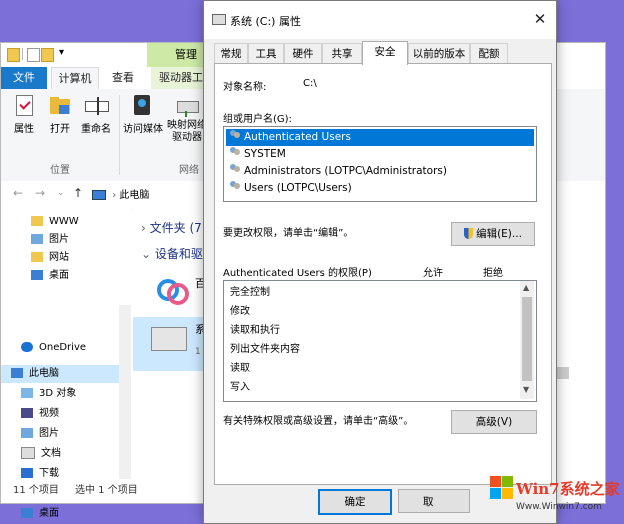 The width and height of the screenshot is (624, 524). Describe the element at coordinates (86, 222) in the screenshot. I see `nav-item-www: WWW` at that location.